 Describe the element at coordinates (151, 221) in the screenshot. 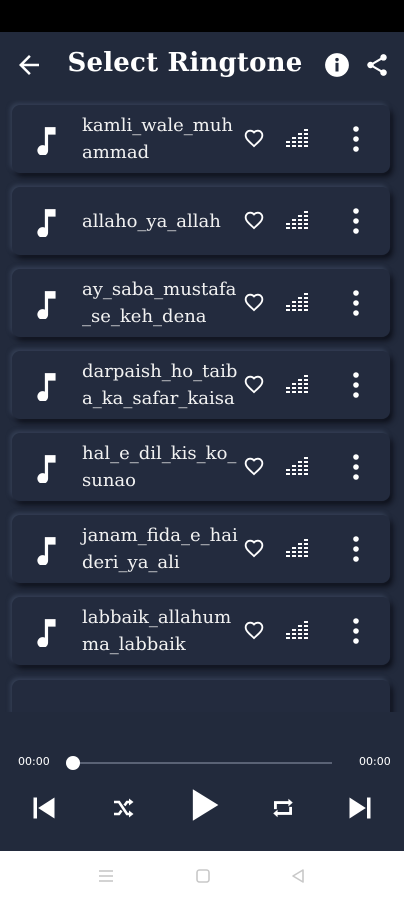

I see `ringtone-name: allaho_ya_allah` at that location.